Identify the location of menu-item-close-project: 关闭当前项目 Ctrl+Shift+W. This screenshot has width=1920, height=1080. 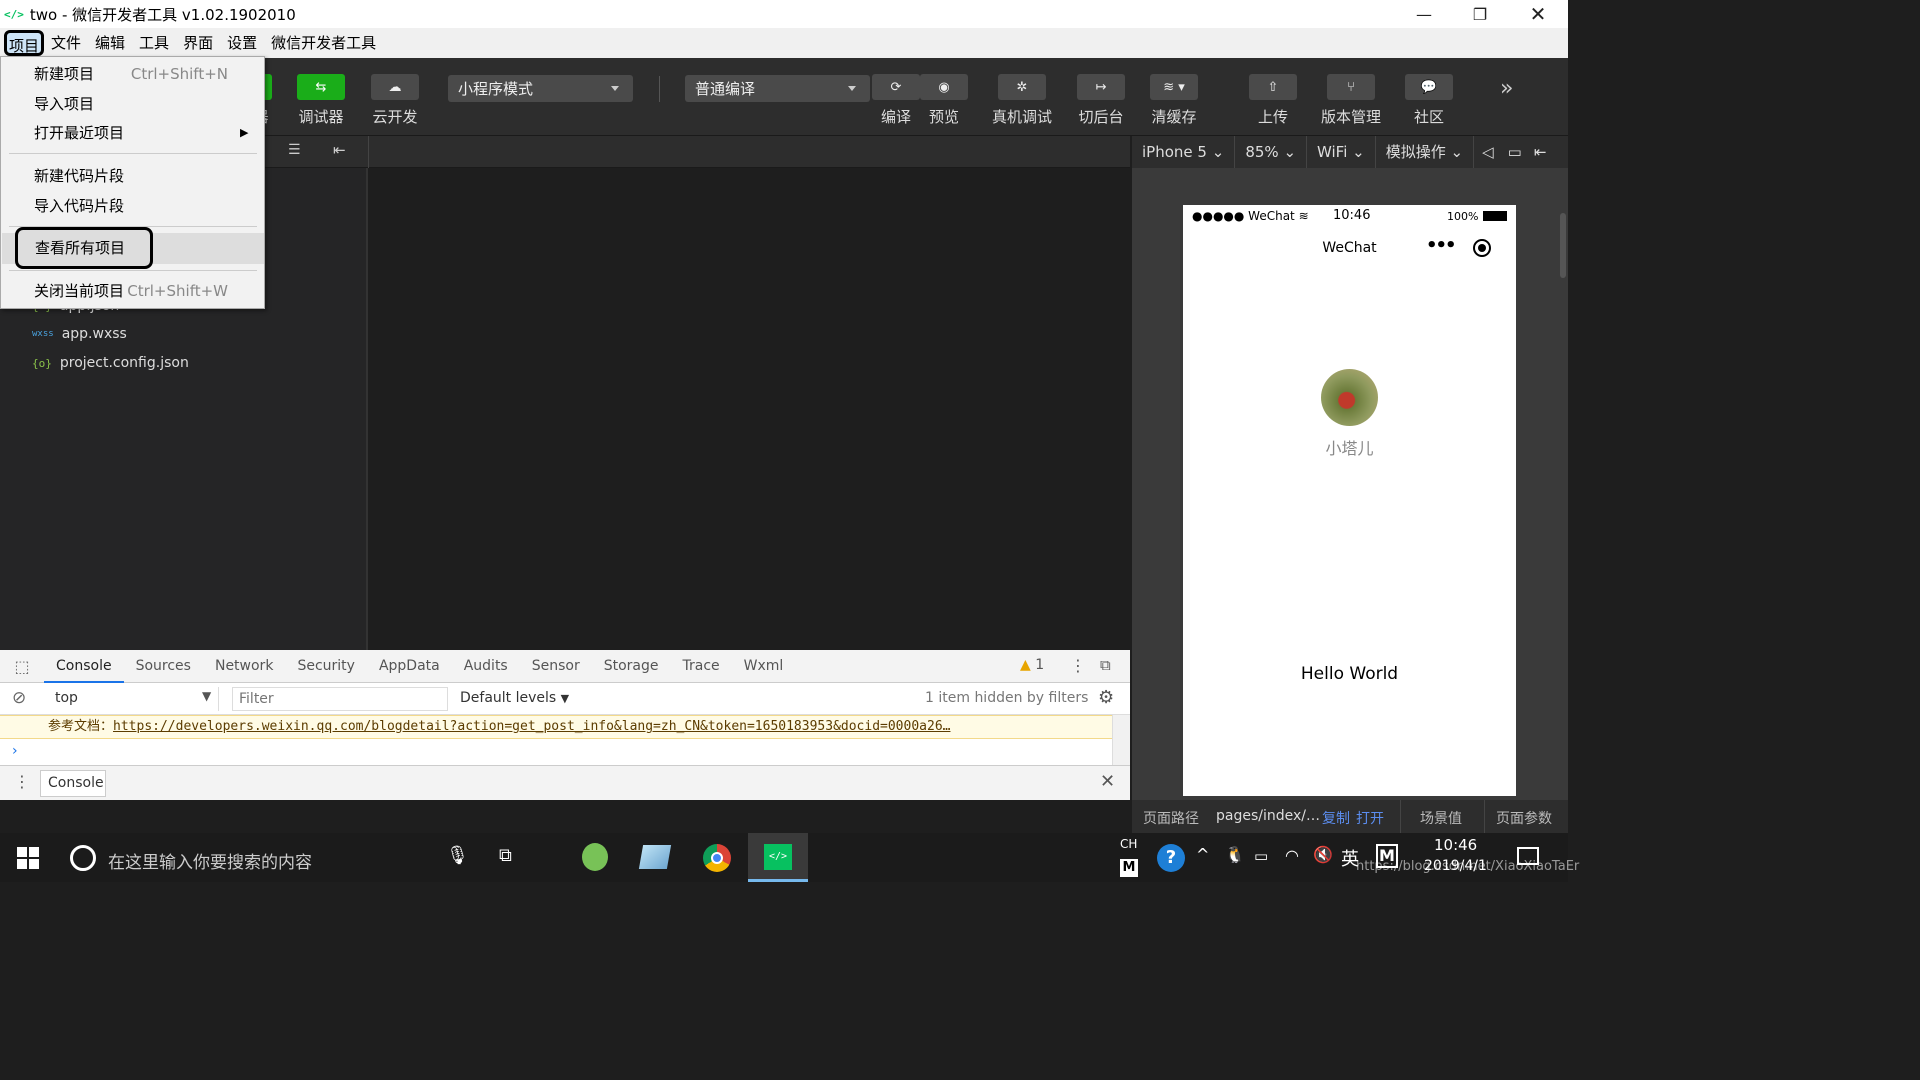
(133, 291).